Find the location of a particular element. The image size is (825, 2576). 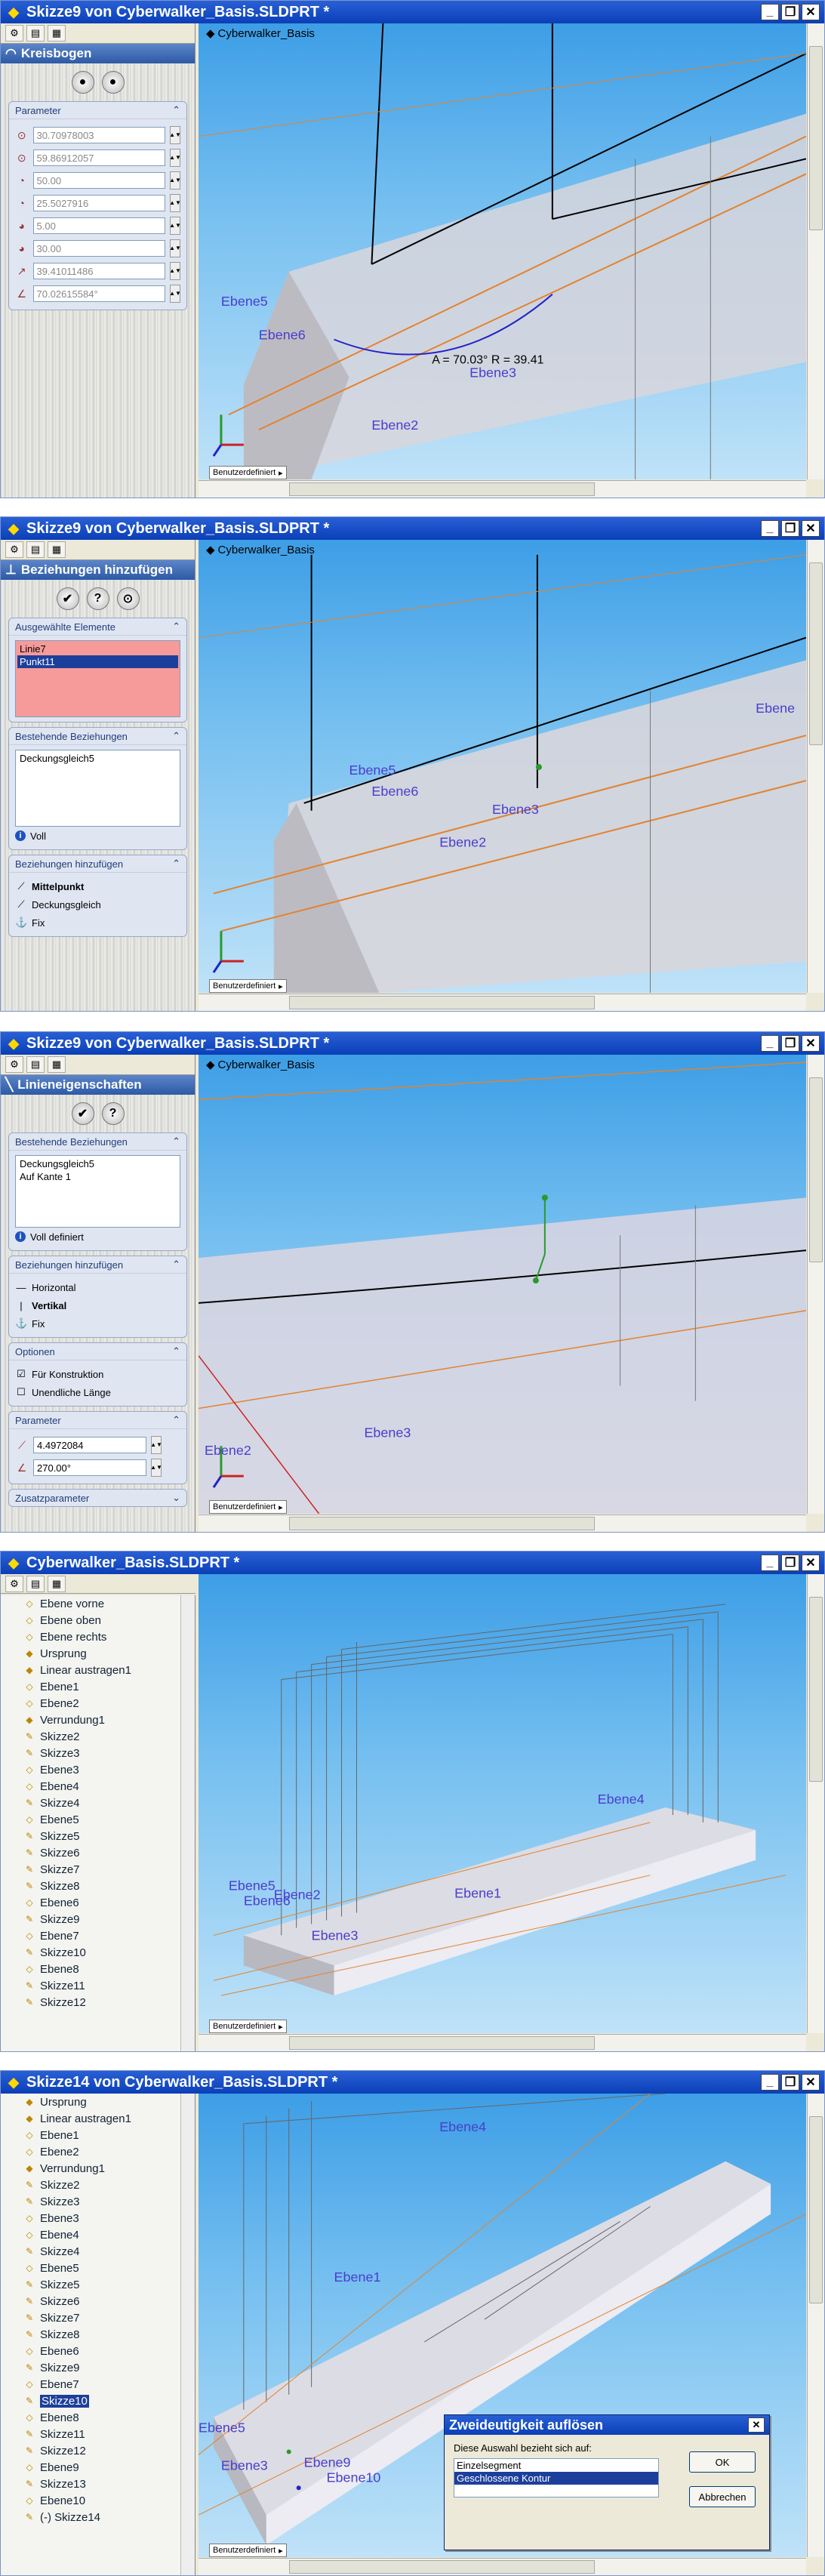

param-field: 270.00° is located at coordinates (89, 1467).